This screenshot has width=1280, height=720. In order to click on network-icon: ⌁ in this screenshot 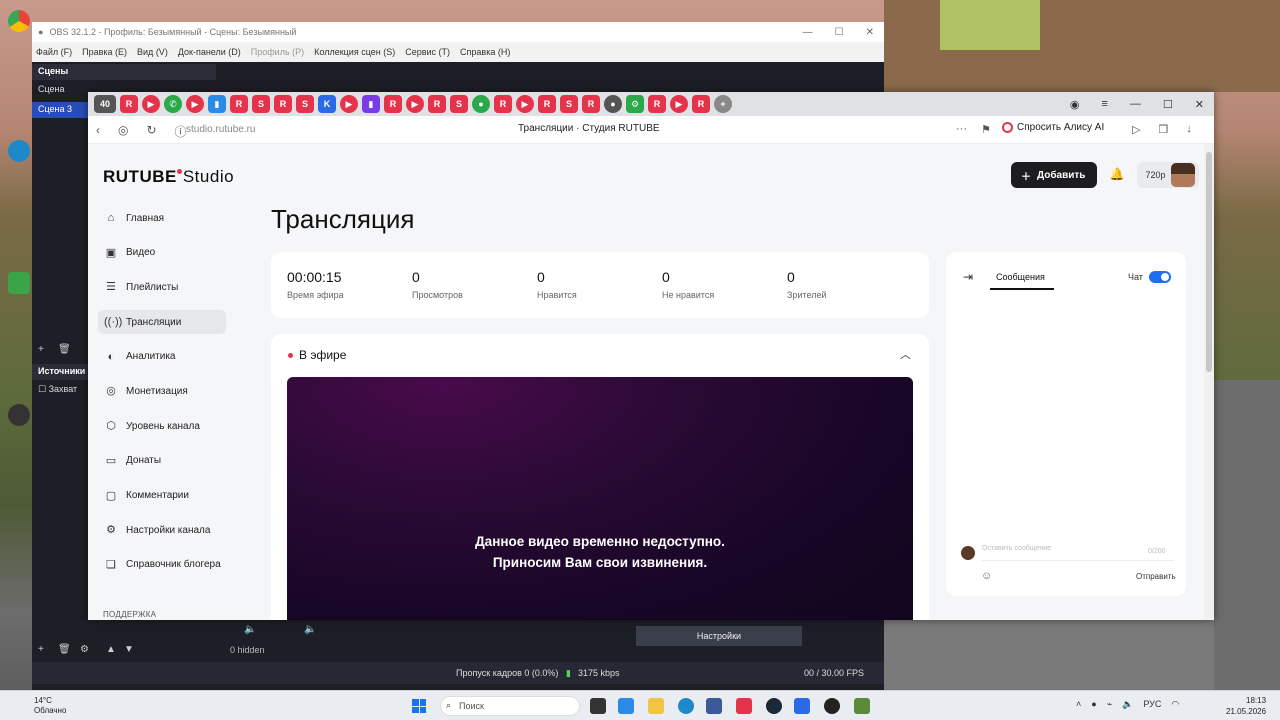, I will do `click(1109, 704)`.